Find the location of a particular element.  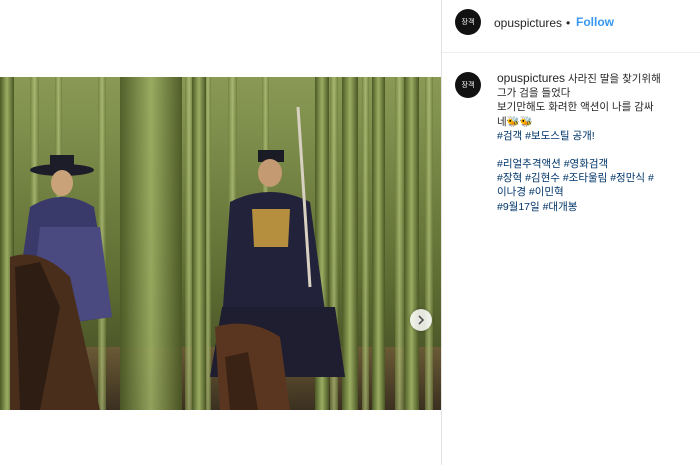

avatar-logo-text: 장객 is located at coordinates (468, 22).